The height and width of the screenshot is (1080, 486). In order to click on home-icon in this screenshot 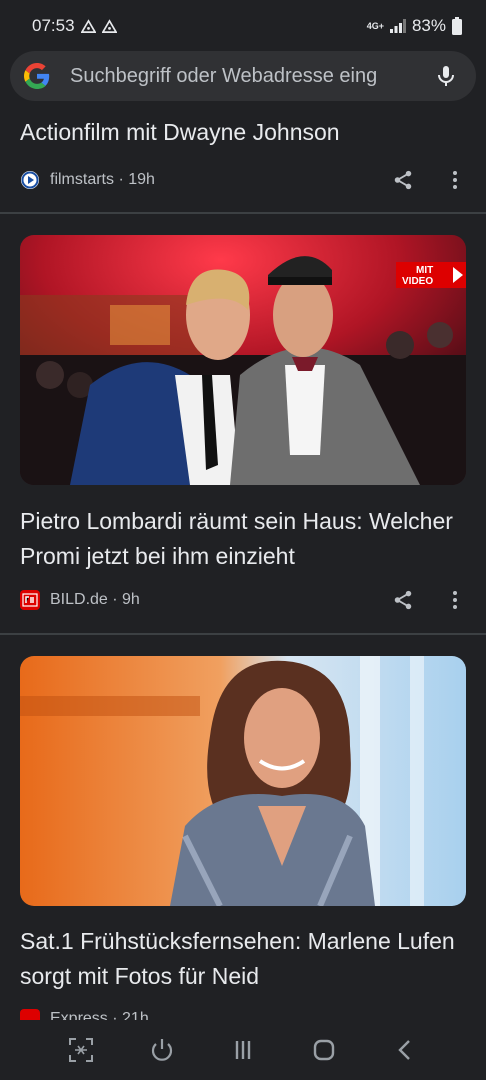, I will do `click(324, 1050)`.